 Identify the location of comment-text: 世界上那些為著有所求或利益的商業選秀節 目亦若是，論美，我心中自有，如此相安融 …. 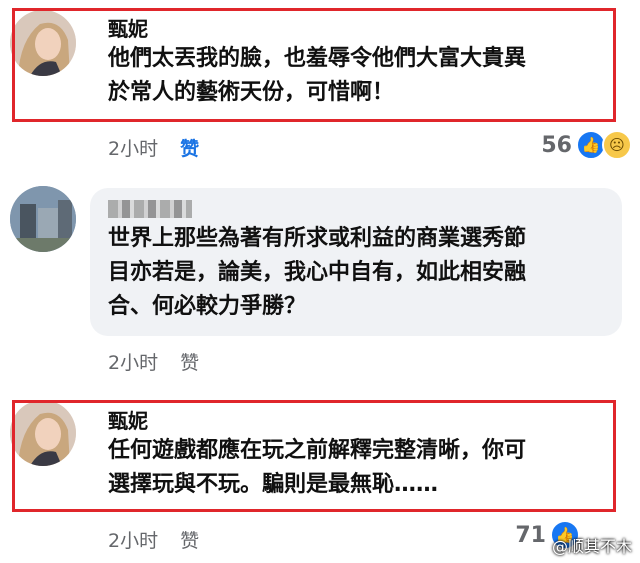
(317, 272).